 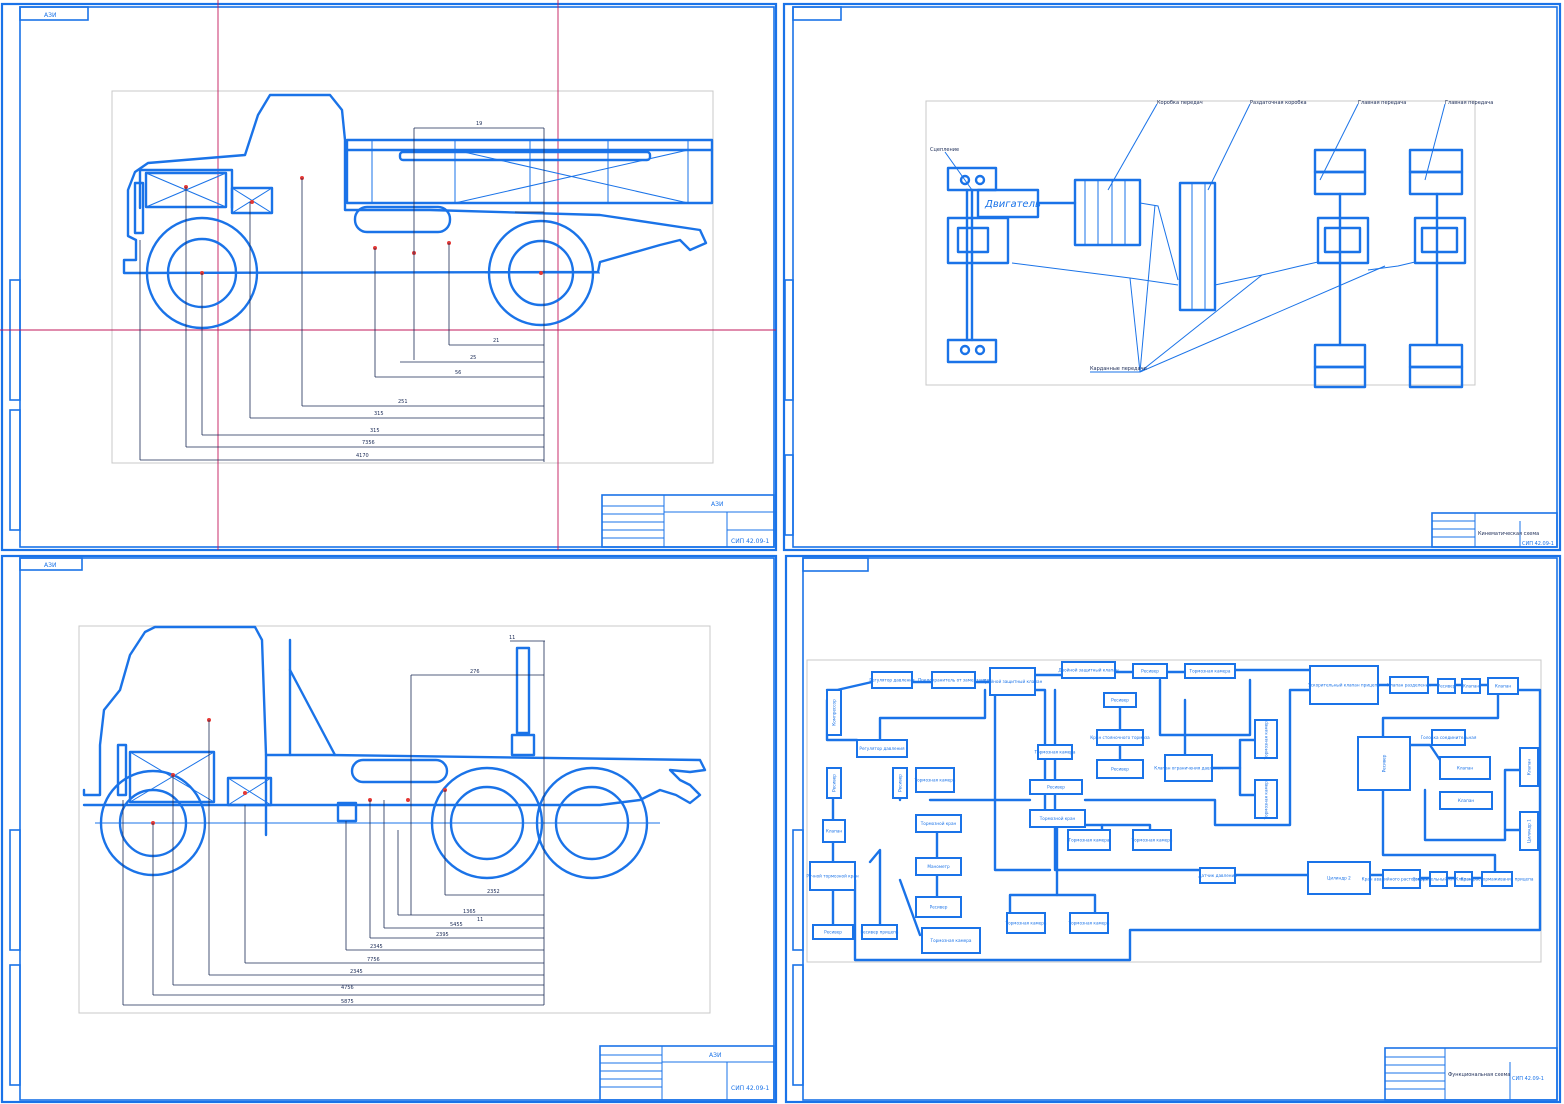 I want to click on svg-text: Функциональная схема, so click(x=1479, y=1075).